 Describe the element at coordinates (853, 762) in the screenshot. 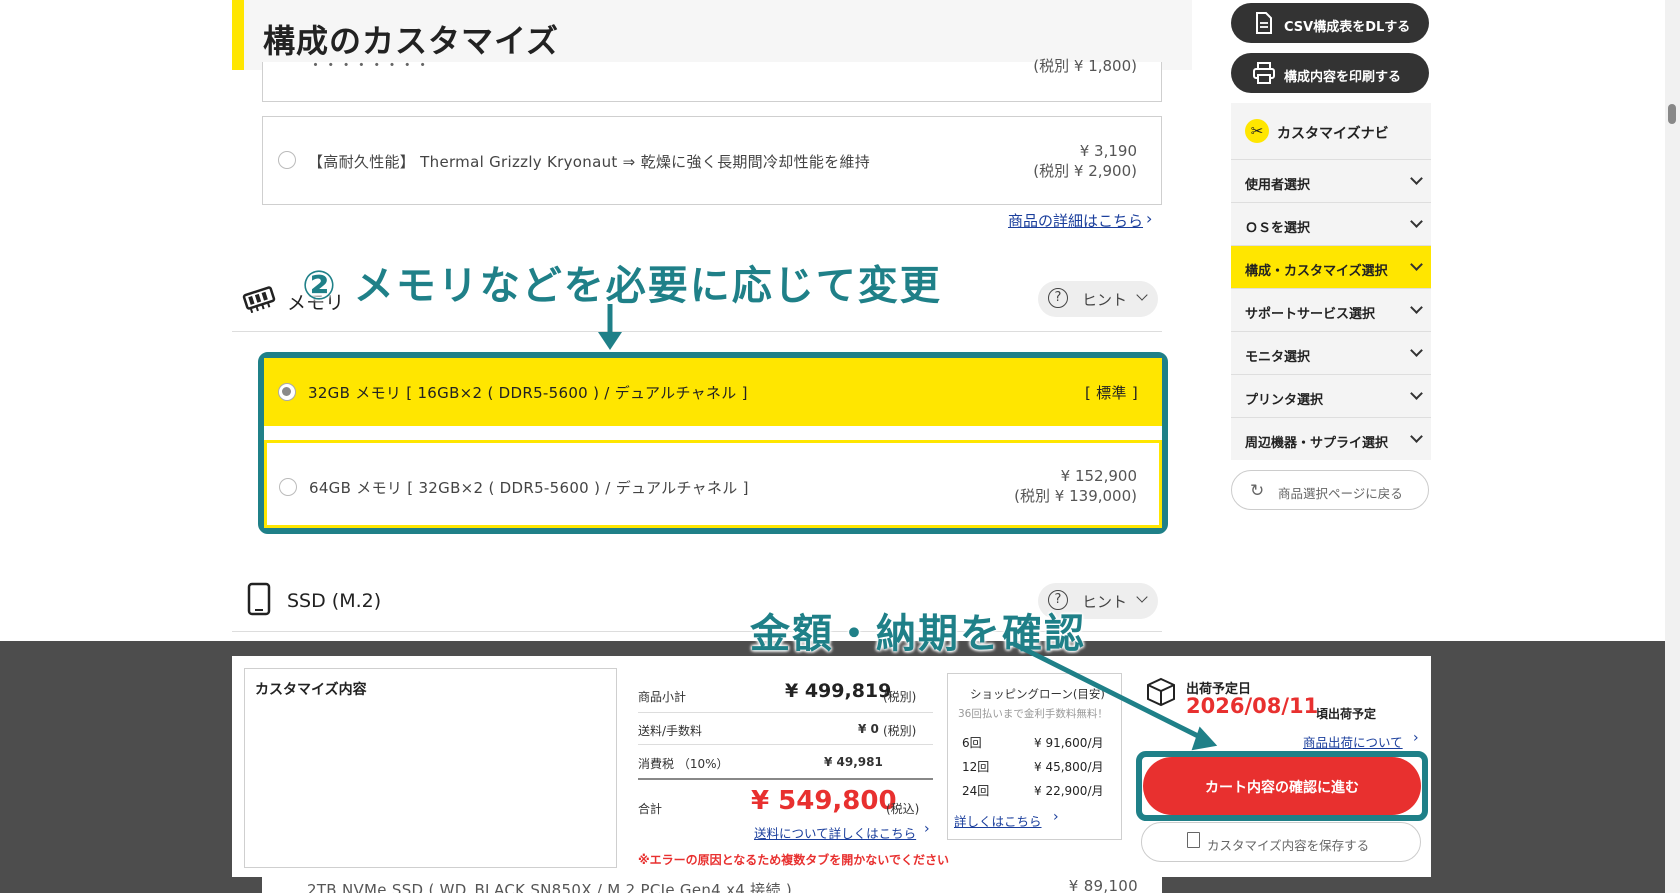

I see `tax-value: ¥ 49,981` at that location.